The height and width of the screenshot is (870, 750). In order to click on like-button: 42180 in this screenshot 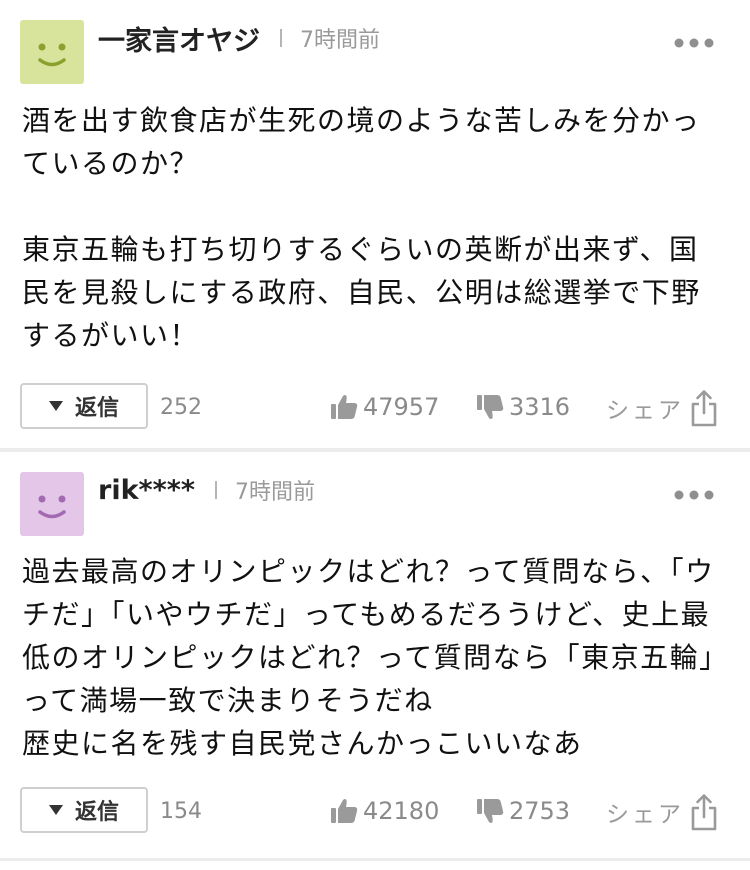, I will do `click(384, 811)`.